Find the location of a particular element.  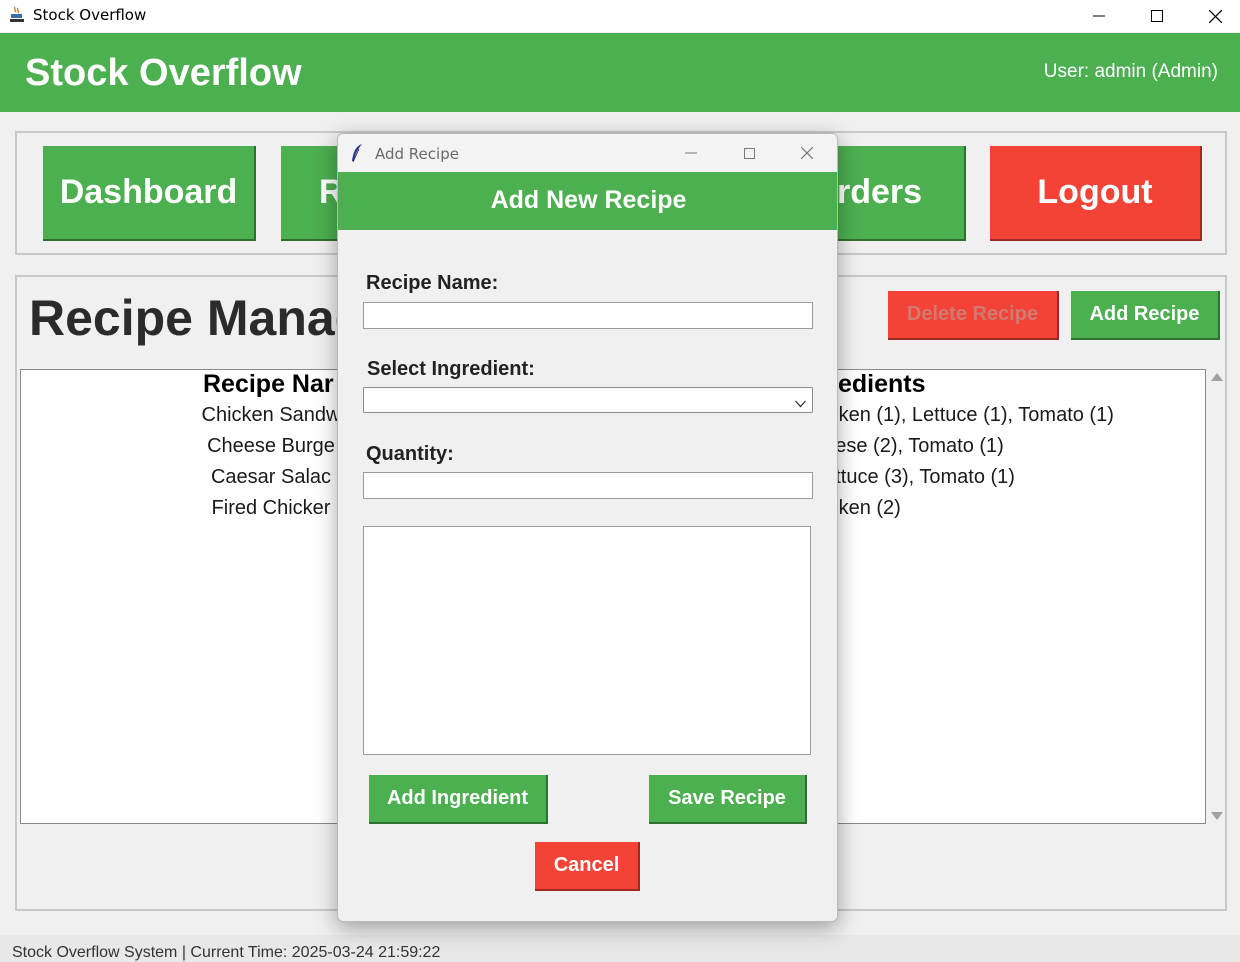

recipe-ingredients-cell: hicken (1), Lettuce (1), Tomato (1) is located at coordinates (963, 415).